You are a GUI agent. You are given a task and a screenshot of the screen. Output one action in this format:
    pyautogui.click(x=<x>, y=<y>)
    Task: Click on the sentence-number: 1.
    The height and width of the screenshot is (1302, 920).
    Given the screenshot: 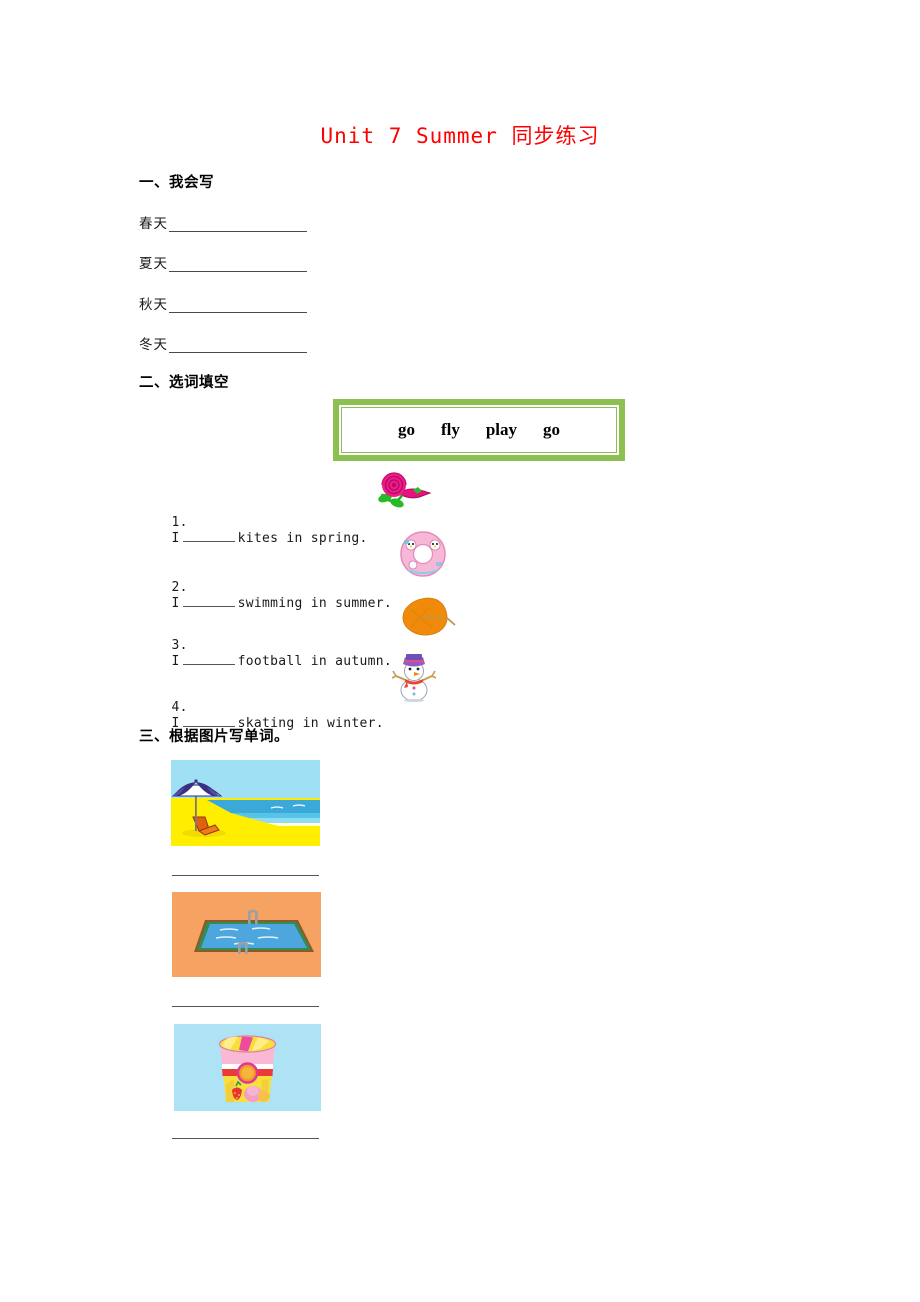 What is the action you would take?
    pyautogui.click(x=179, y=522)
    